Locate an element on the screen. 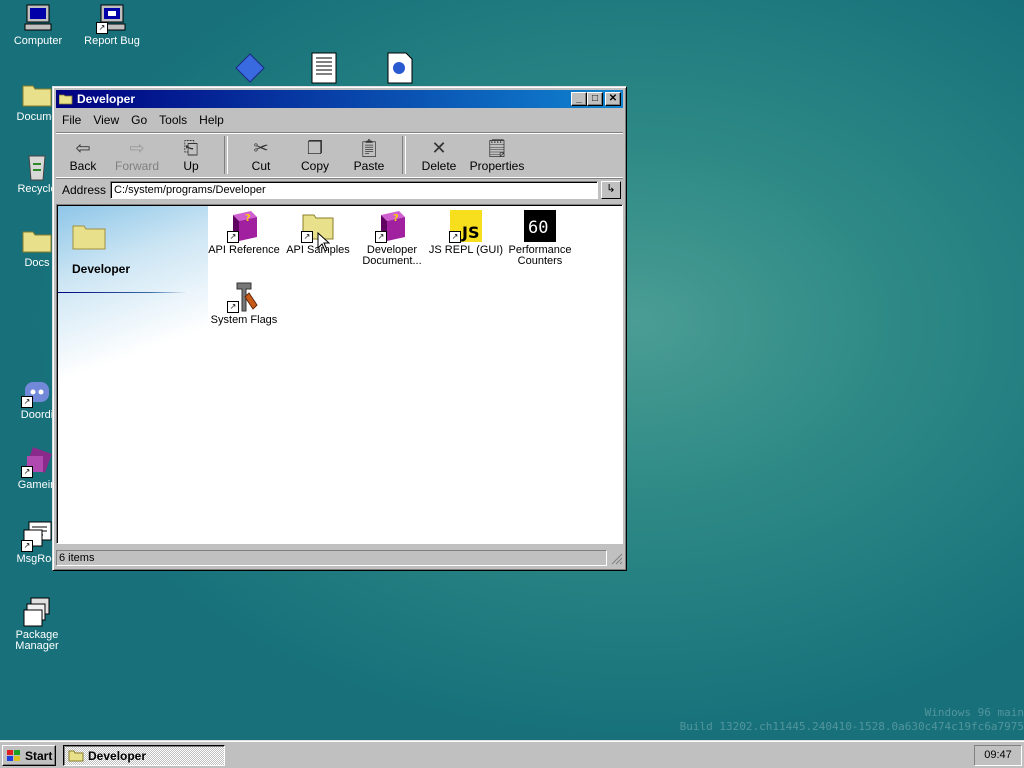  resize-grip-icon is located at coordinates (616, 558).